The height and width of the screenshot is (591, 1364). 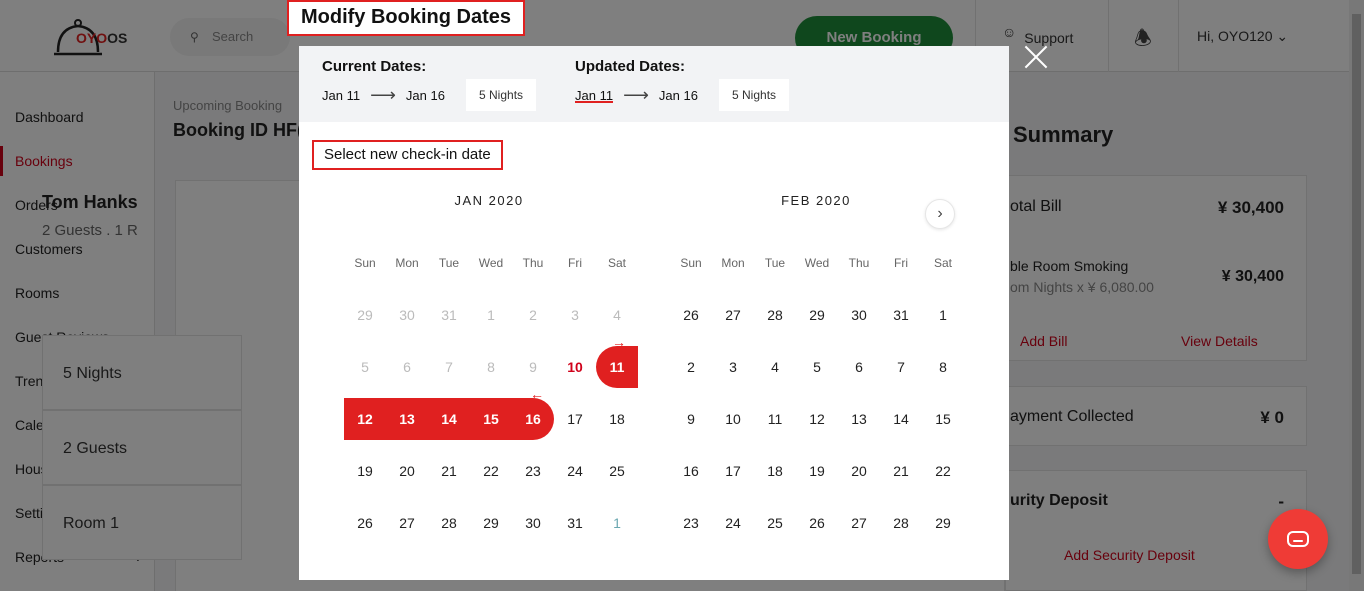 What do you see at coordinates (425, 95) in the screenshot?
I see `current-to-date: Jan 16` at bounding box center [425, 95].